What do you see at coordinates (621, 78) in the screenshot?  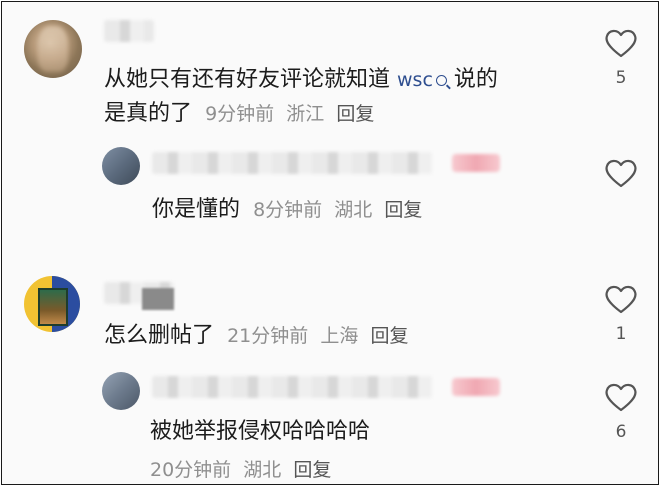 I see `like-count: 5` at bounding box center [621, 78].